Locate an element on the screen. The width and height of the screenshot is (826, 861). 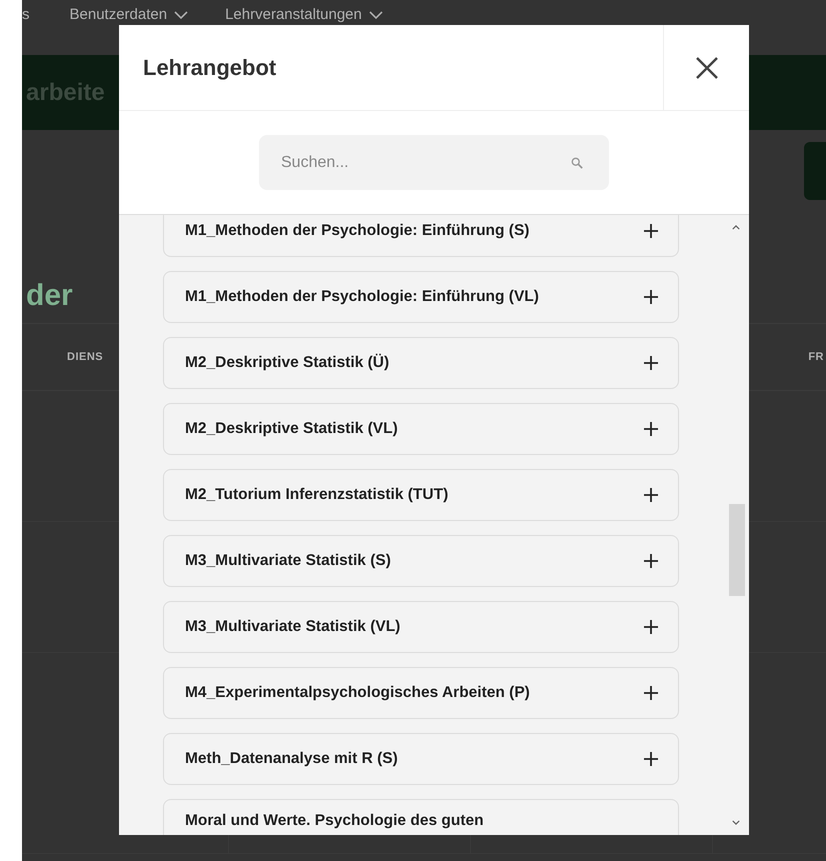
course-item: M2_Deskriptive Statistik (VL) is located at coordinates (421, 429).